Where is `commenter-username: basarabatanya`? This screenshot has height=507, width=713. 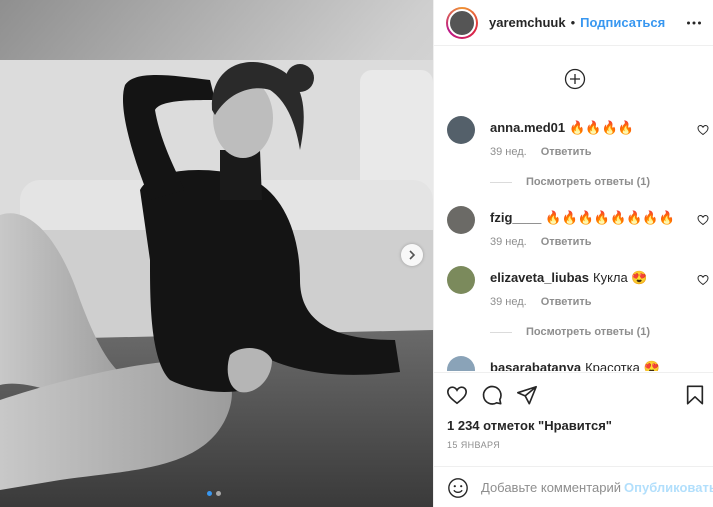
commenter-username: basarabatanya is located at coordinates (535, 365).